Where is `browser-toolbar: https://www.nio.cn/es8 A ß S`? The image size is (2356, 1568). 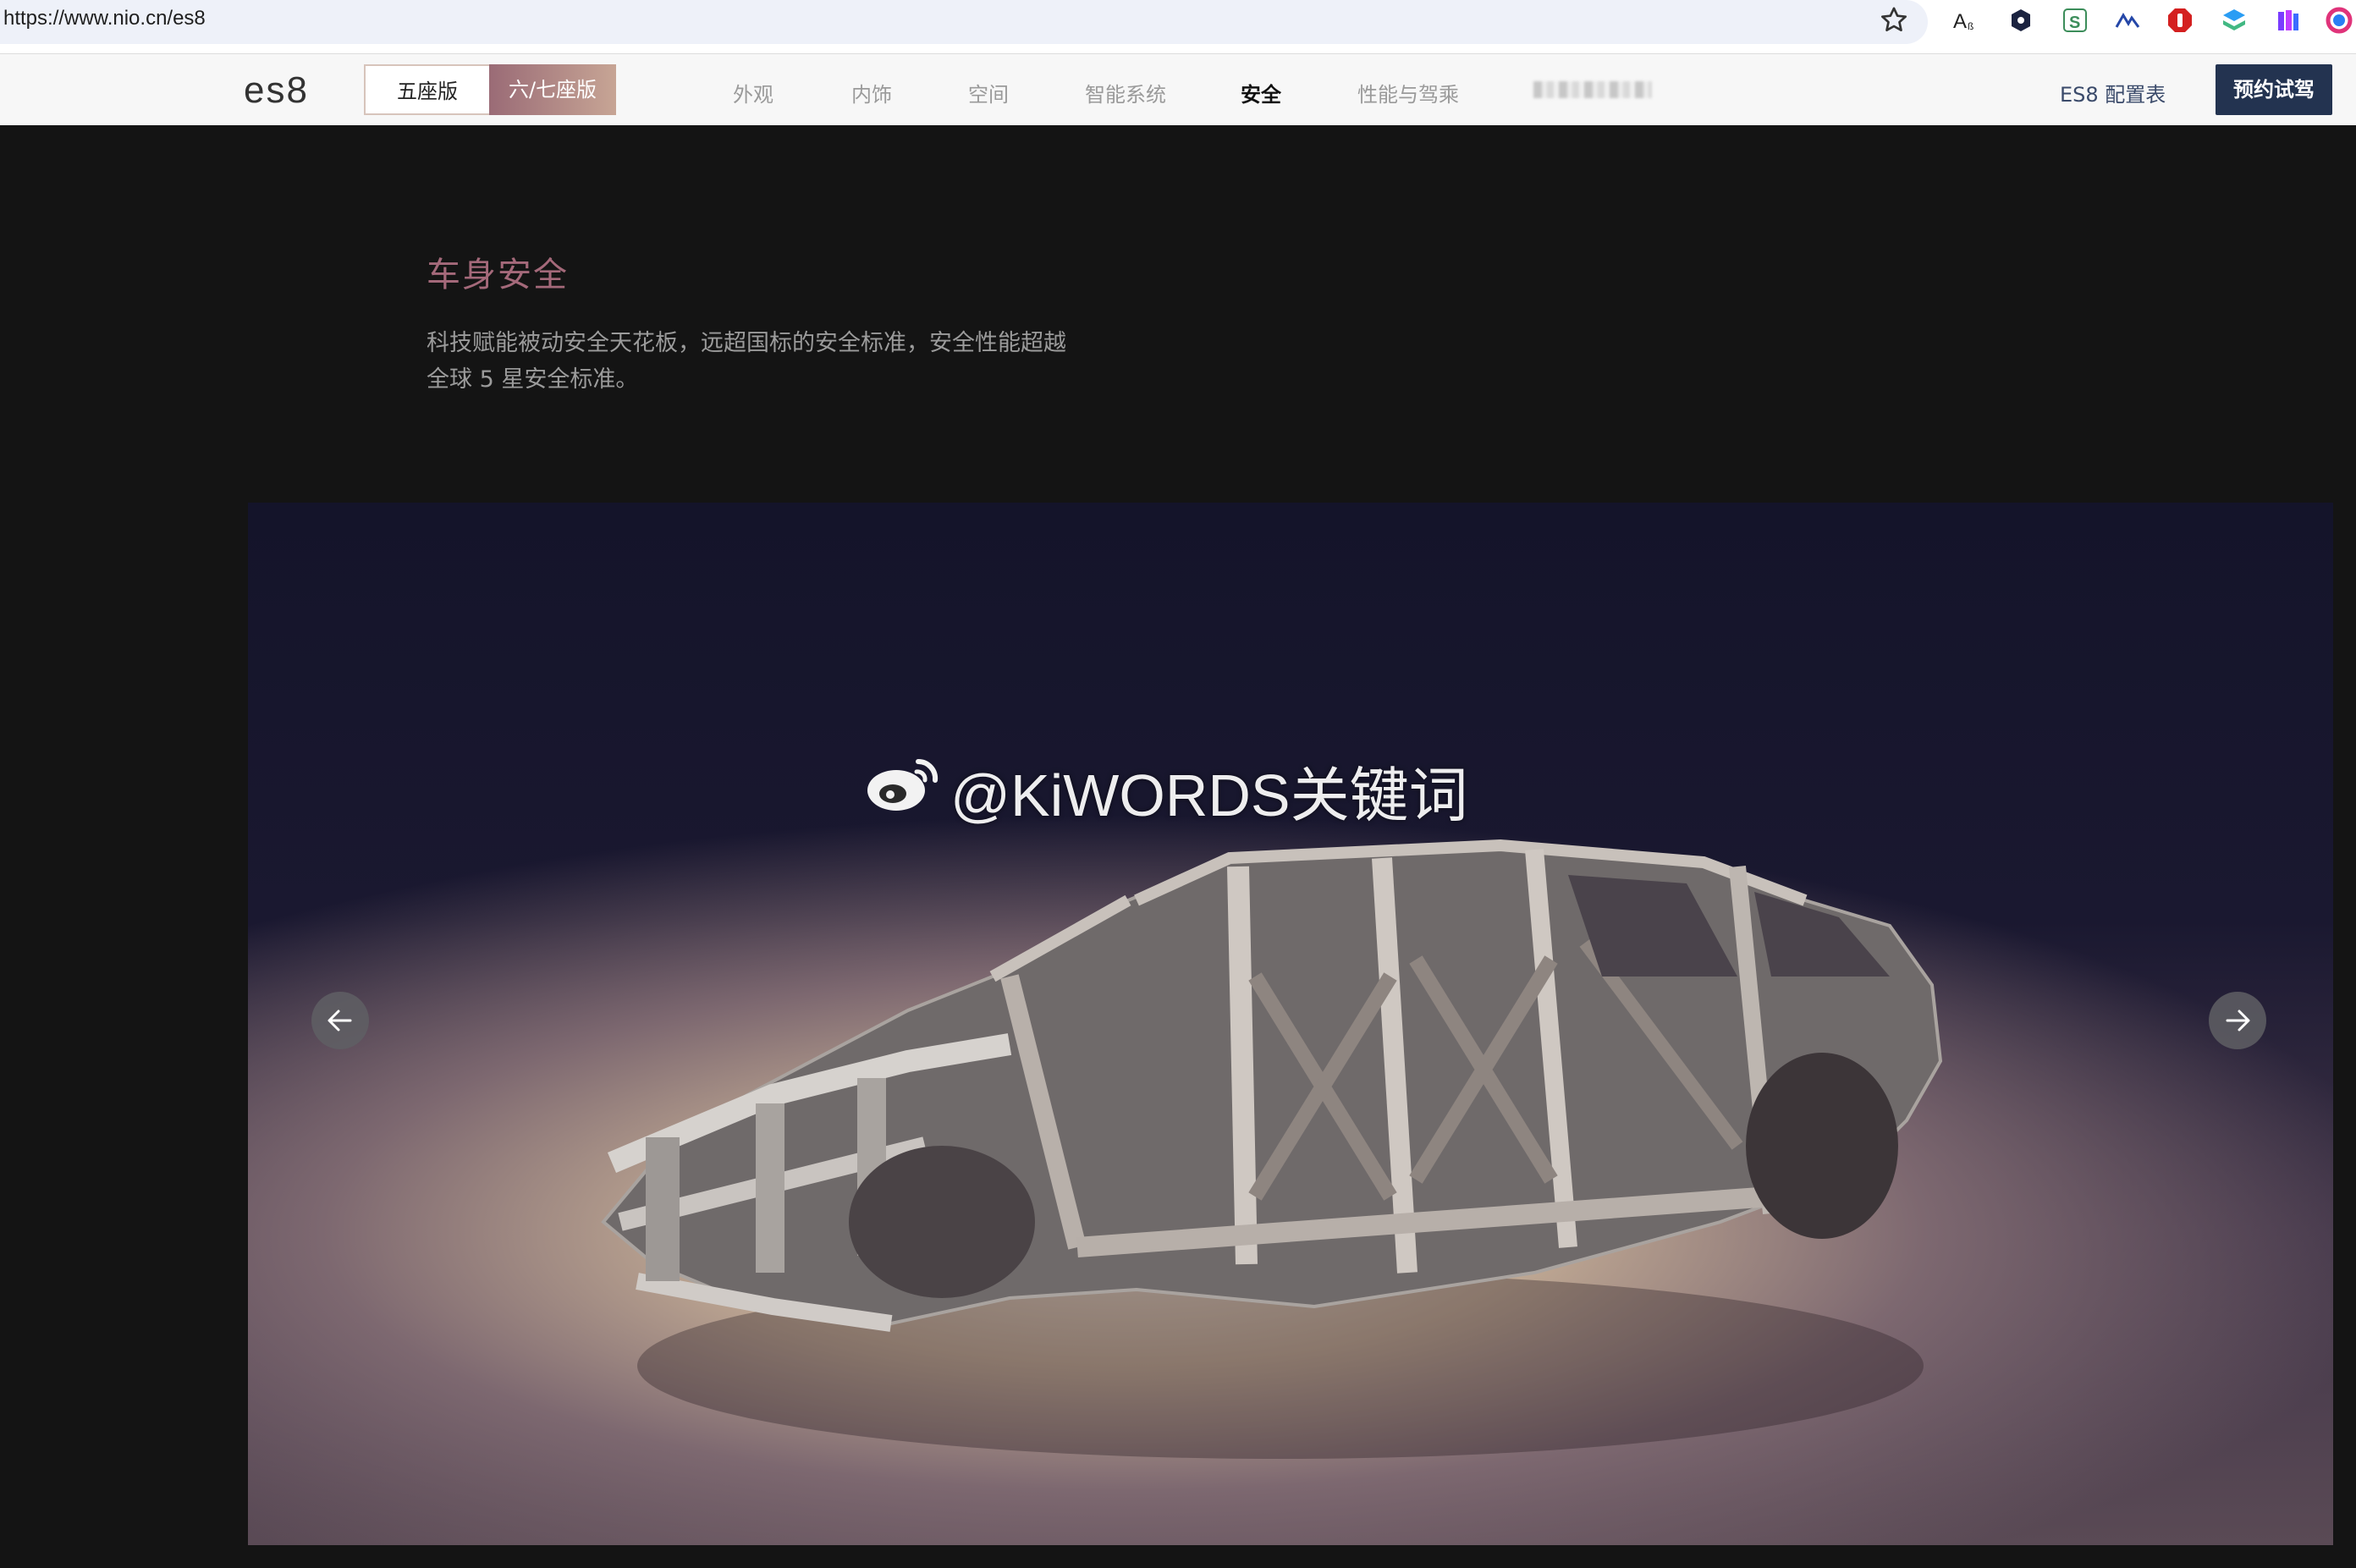
browser-toolbar: https://www.nio.cn/es8 A ß S is located at coordinates (1178, 27).